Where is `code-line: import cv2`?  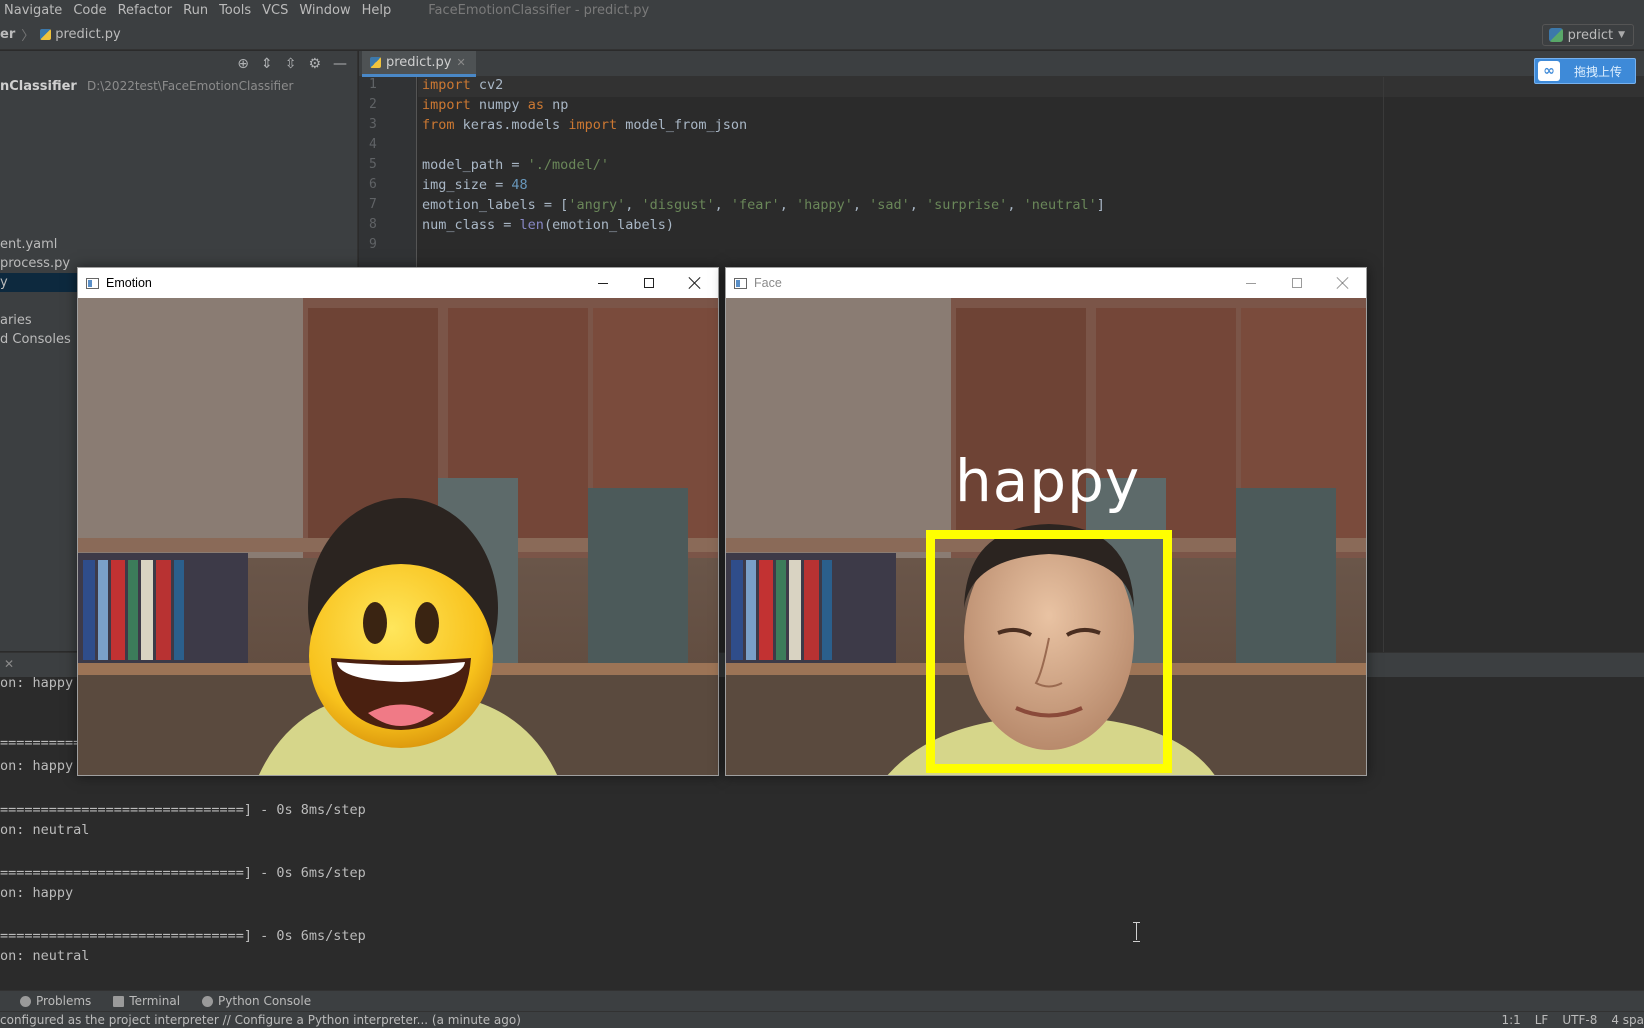
code-line: import cv2 is located at coordinates (463, 85).